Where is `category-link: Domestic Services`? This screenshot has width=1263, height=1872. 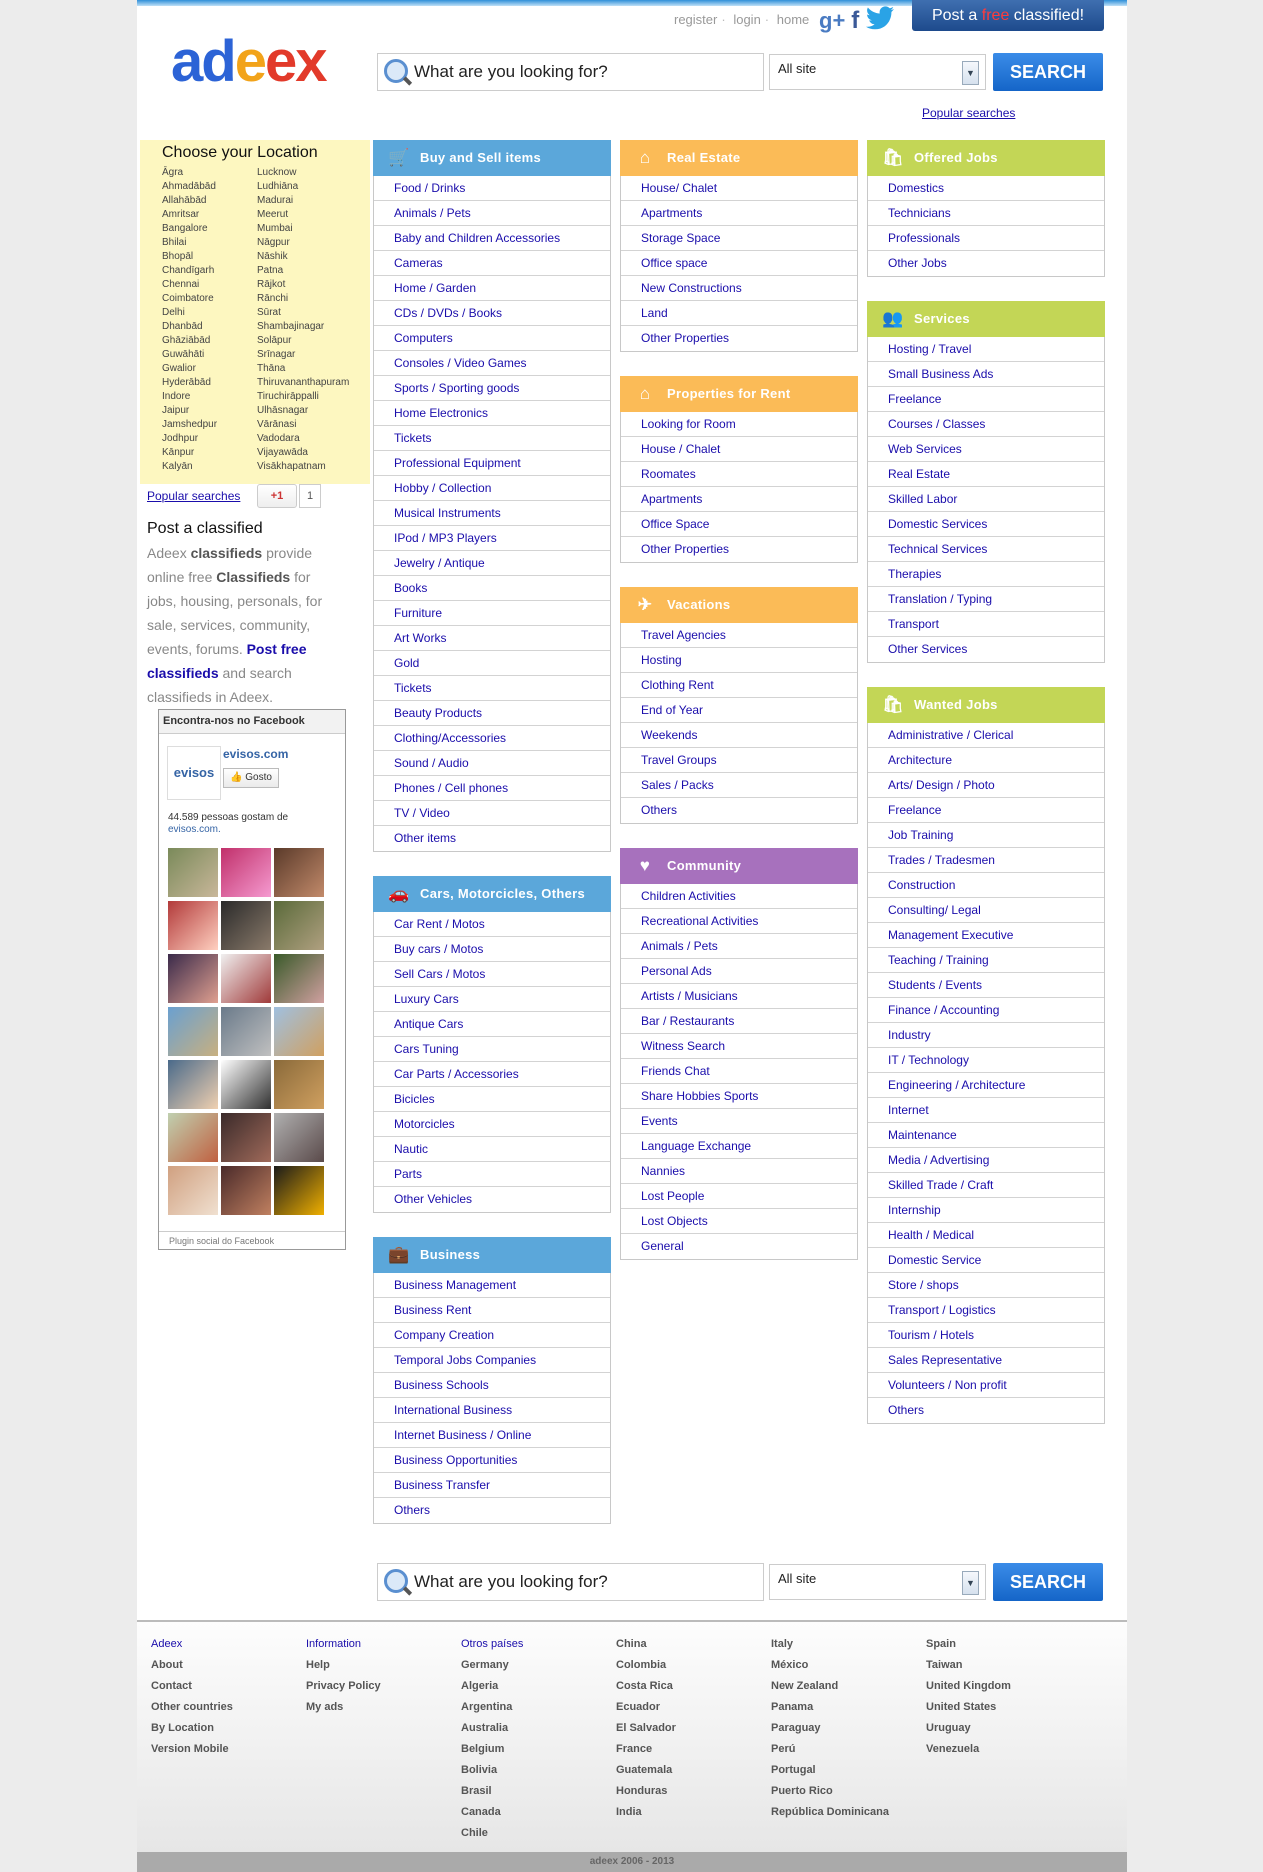 category-link: Domestic Services is located at coordinates (986, 524).